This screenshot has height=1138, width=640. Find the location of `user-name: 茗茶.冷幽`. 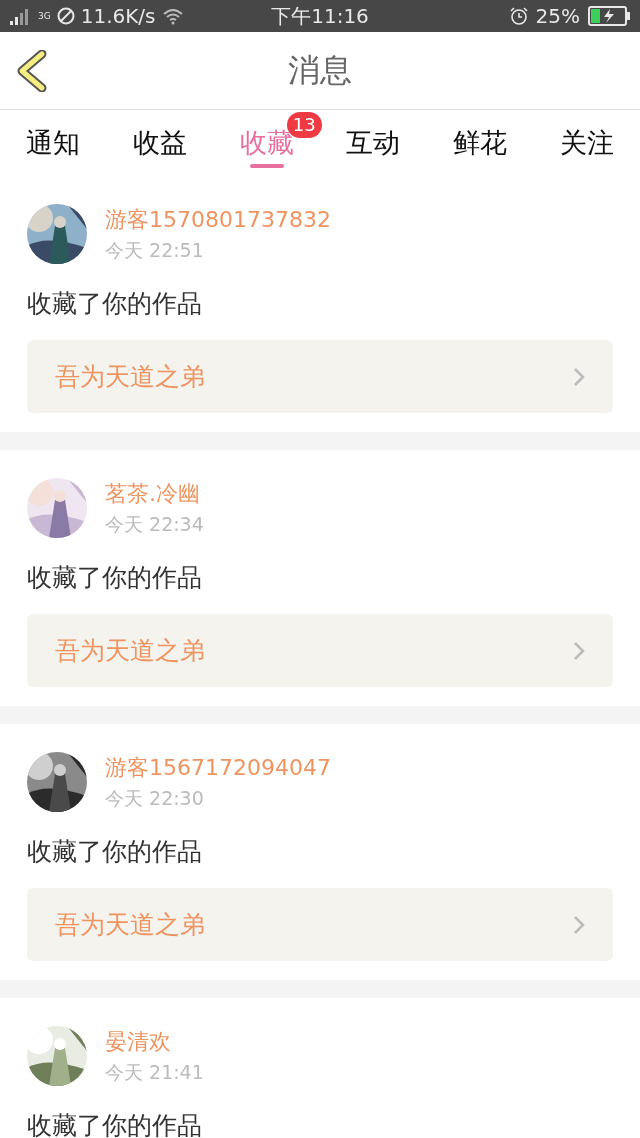

user-name: 茗茶.冷幽 is located at coordinates (154, 494).